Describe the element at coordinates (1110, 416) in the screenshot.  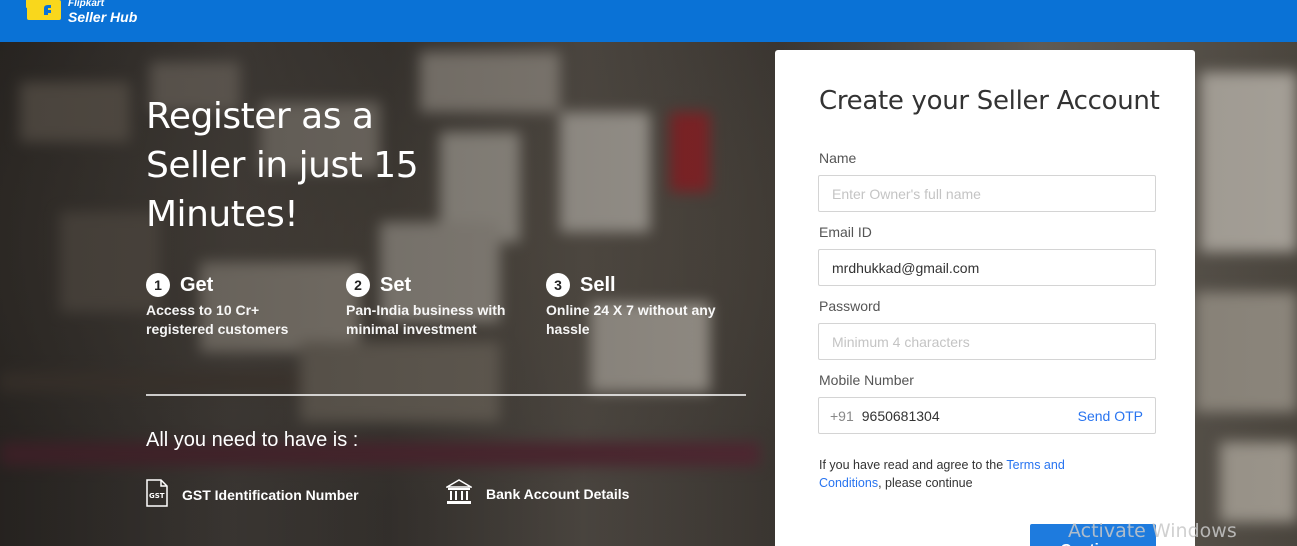
I see `send-otp-link: Send OTP` at that location.